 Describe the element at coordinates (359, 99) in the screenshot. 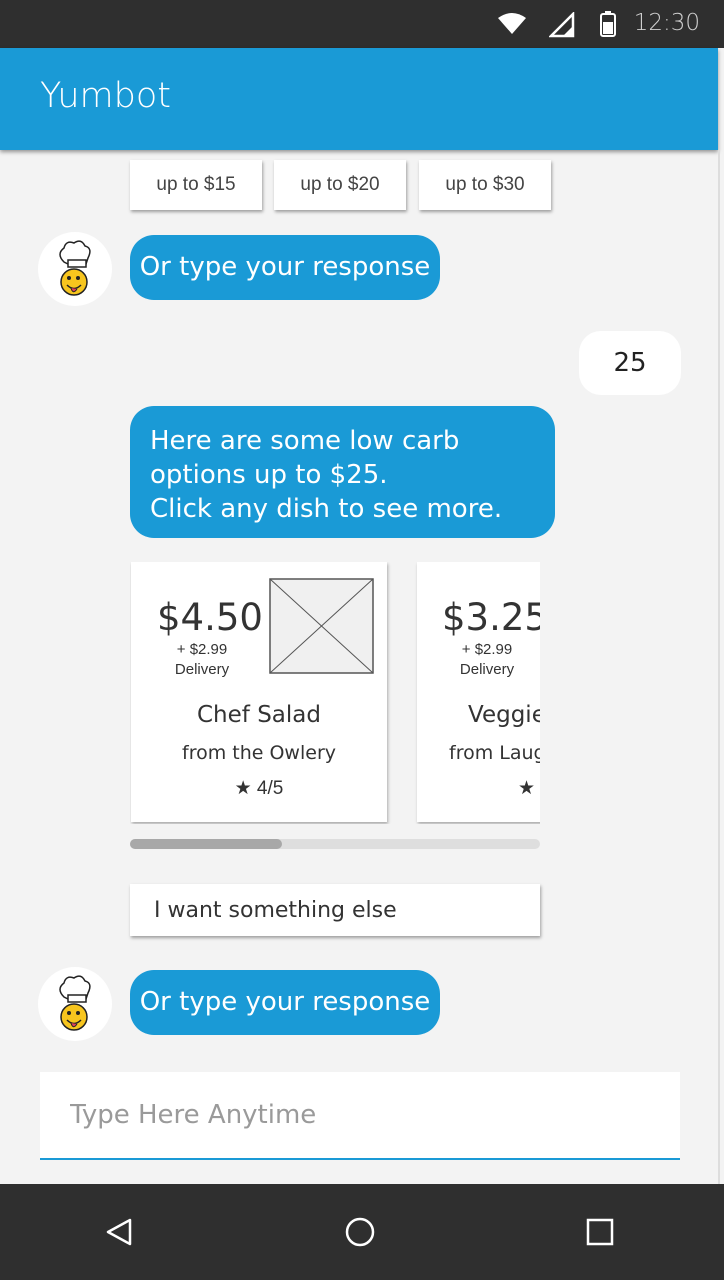

I see `app-bar: Yumbot` at that location.